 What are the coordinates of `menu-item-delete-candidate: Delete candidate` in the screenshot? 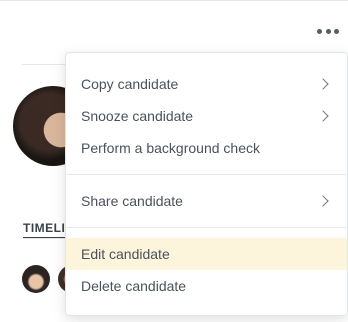 It's located at (206, 286).